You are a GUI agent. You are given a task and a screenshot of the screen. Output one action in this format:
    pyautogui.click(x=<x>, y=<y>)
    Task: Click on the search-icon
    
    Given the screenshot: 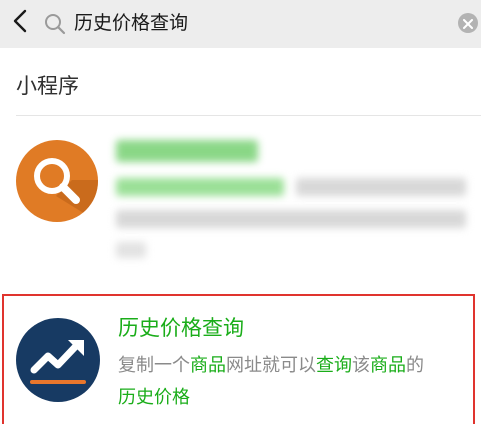 What is the action you would take?
    pyautogui.click(x=55, y=24)
    